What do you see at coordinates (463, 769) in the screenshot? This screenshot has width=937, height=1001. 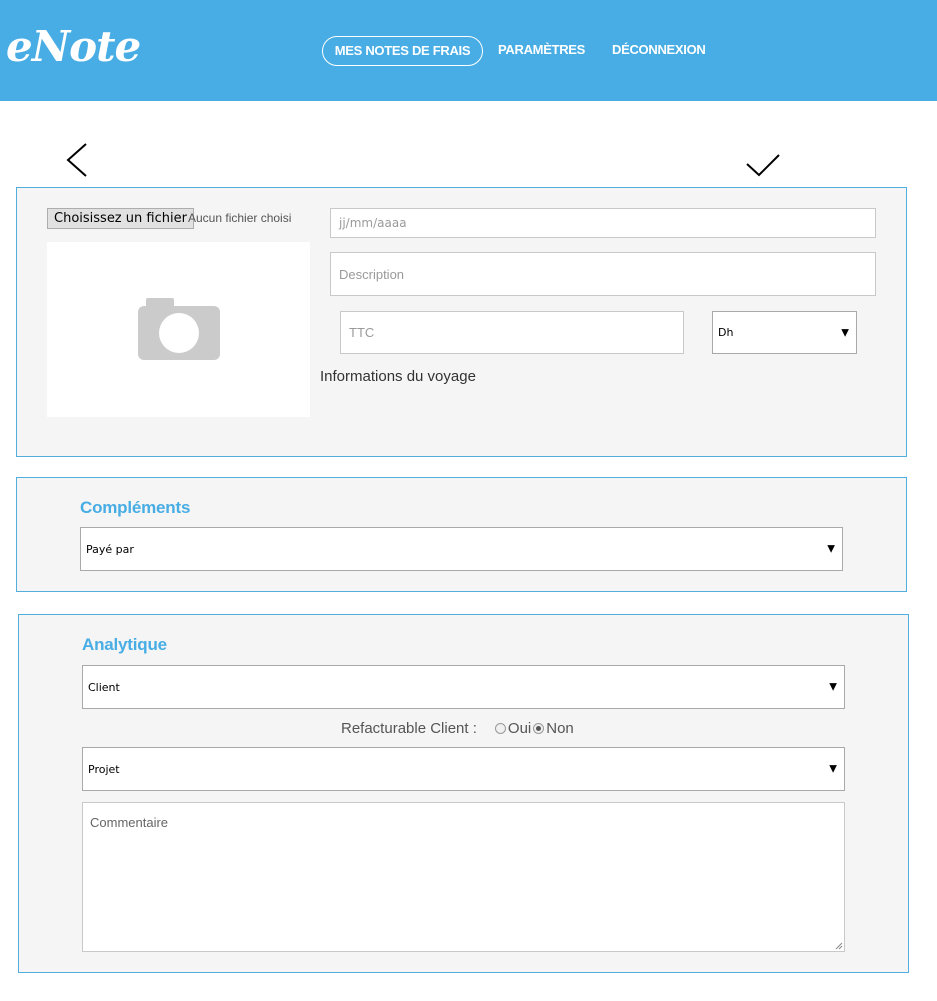 I see `project-select: Projet ▼` at bounding box center [463, 769].